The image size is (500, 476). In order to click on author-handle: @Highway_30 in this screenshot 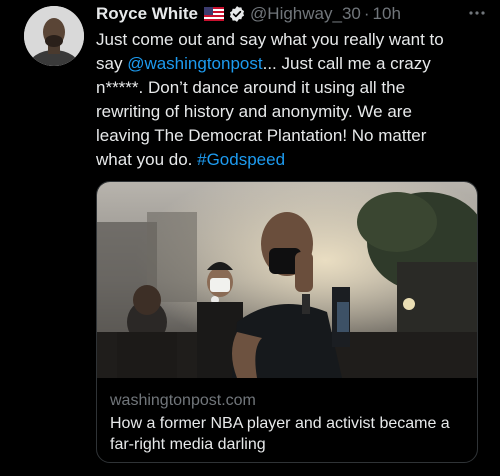, I will do `click(305, 14)`.